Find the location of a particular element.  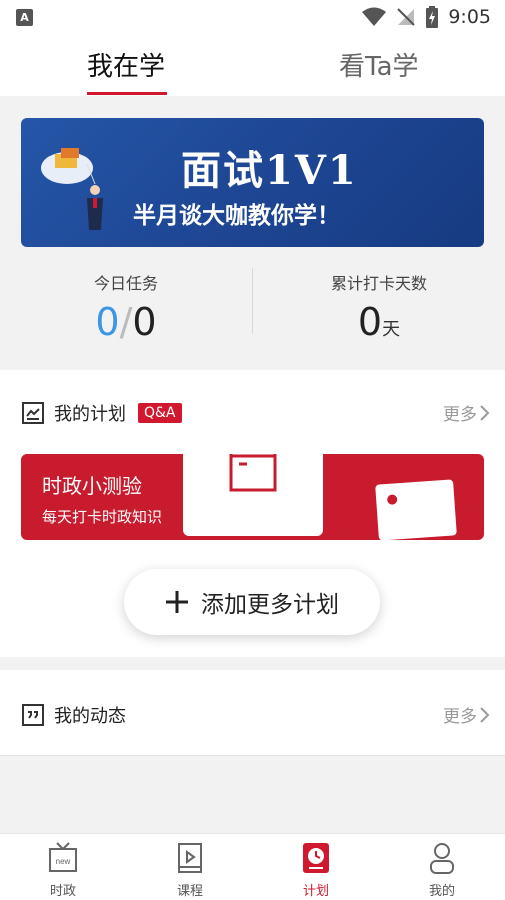

plan-more-link: 更多 is located at coordinates (467, 412).